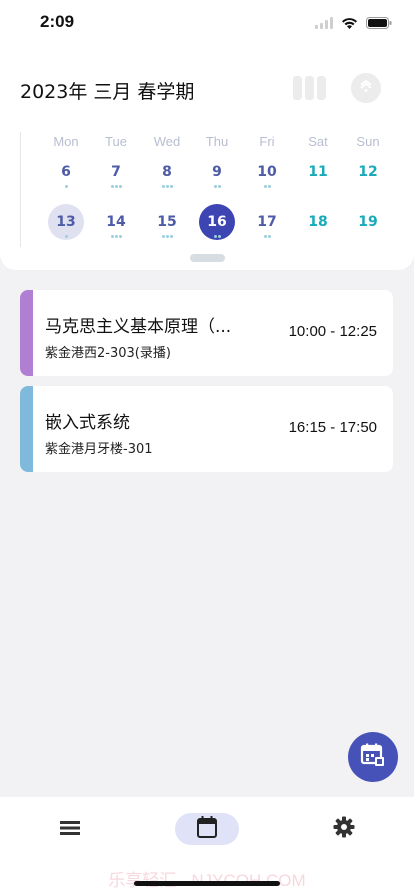 The width and height of the screenshot is (414, 896). What do you see at coordinates (349, 23) in the screenshot?
I see `wifi-icon` at bounding box center [349, 23].